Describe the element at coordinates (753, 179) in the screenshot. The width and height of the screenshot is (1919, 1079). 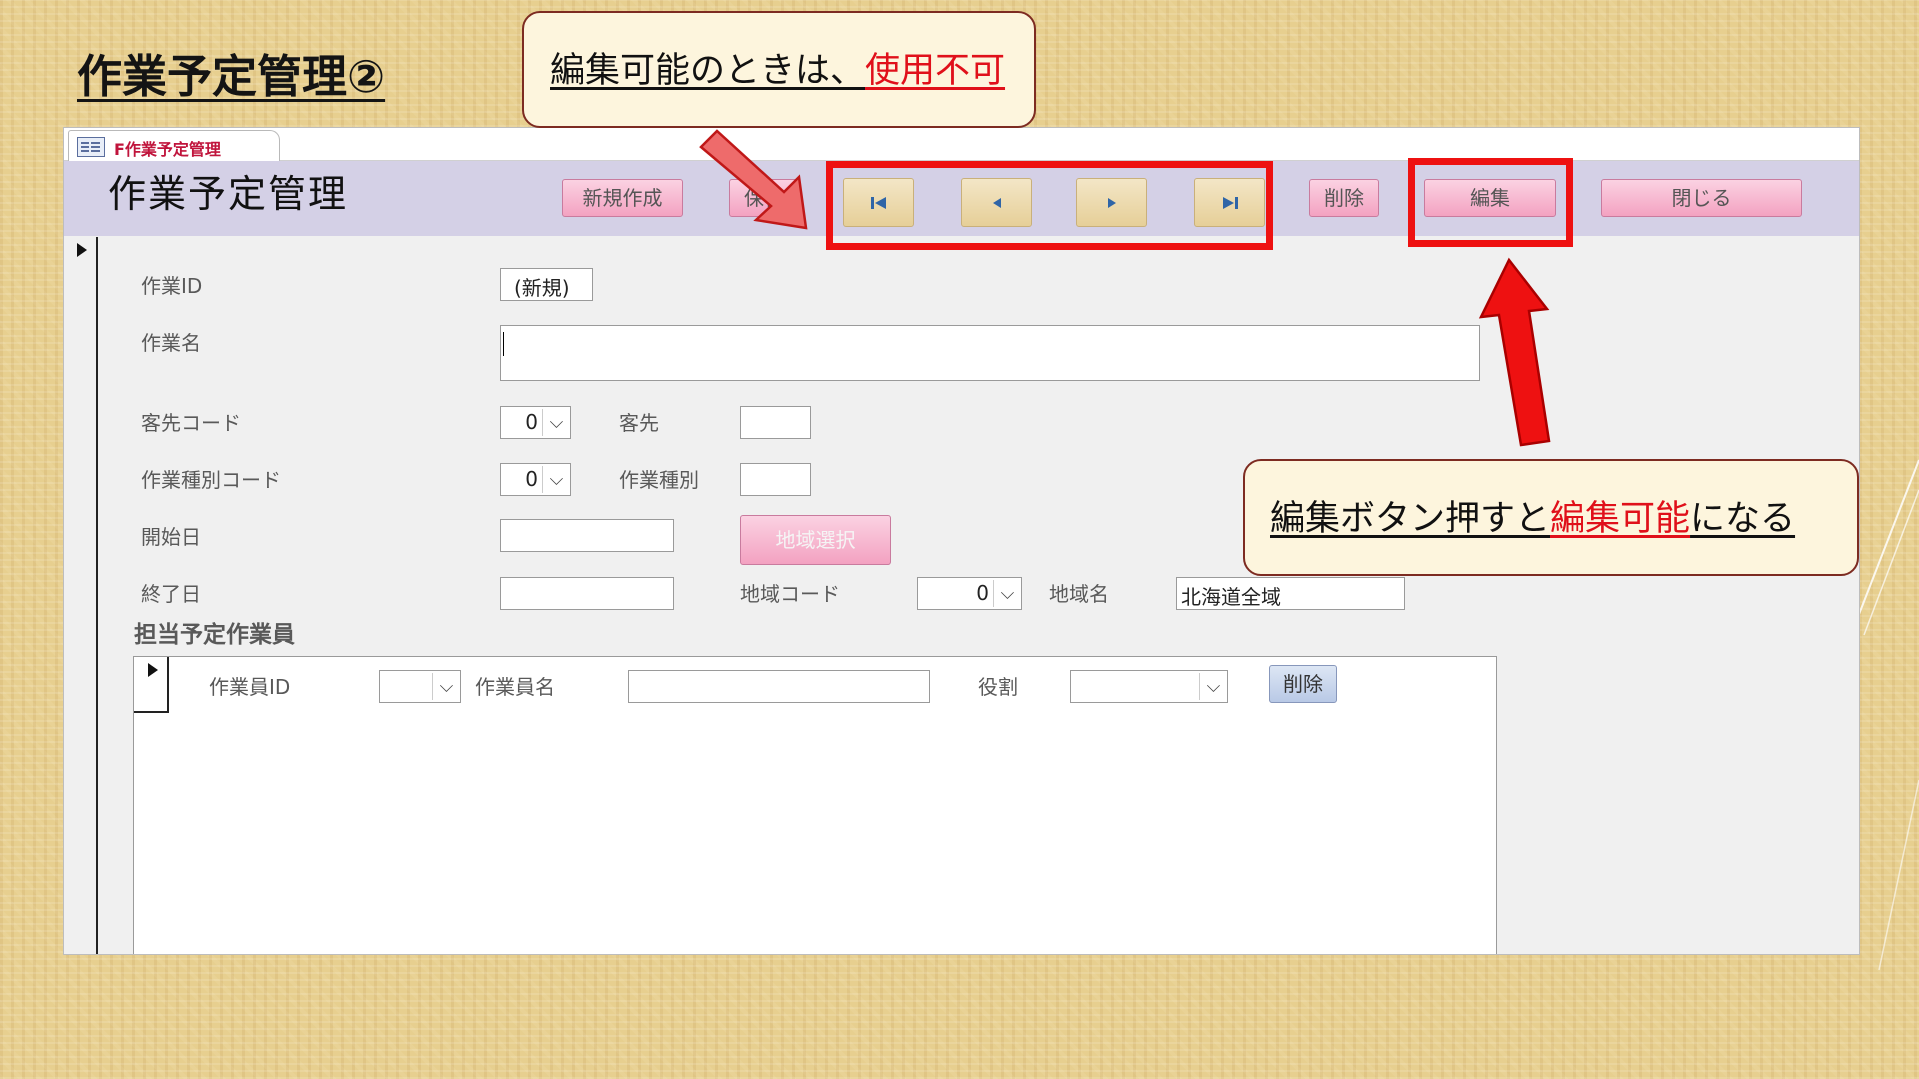
I see `arrow-to-nav-buttons` at that location.